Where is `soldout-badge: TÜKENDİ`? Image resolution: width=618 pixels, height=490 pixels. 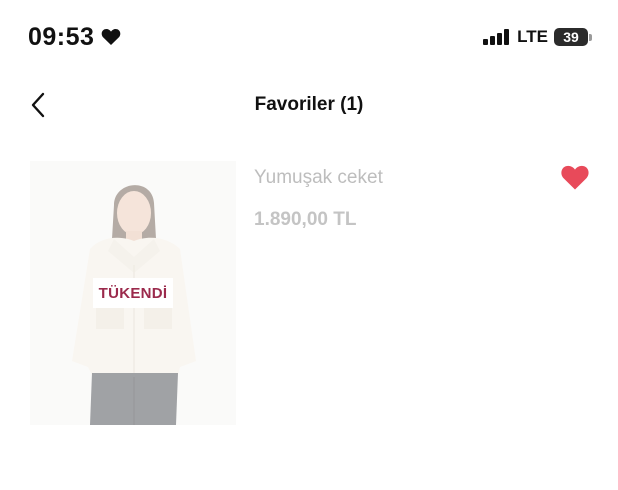 soldout-badge: TÜKENDİ is located at coordinates (133, 293).